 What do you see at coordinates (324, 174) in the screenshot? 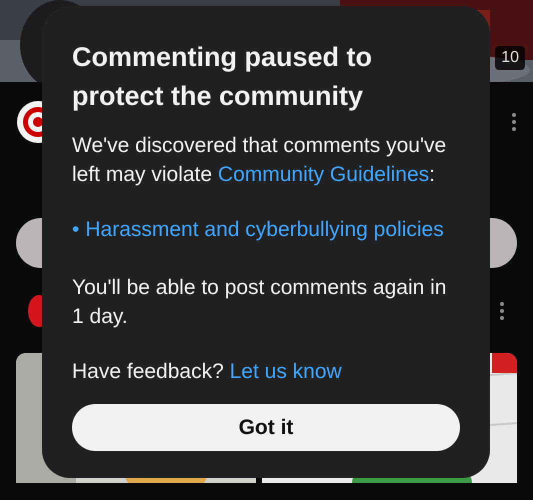
I see `link: Community Guidelines` at bounding box center [324, 174].